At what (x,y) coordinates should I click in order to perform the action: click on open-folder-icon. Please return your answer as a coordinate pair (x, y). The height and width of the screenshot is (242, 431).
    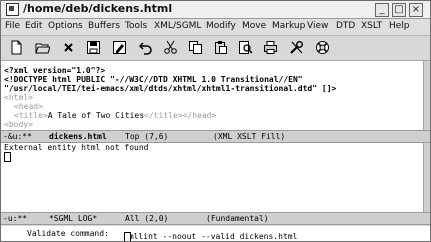
    Looking at the image, I should click on (42, 47).